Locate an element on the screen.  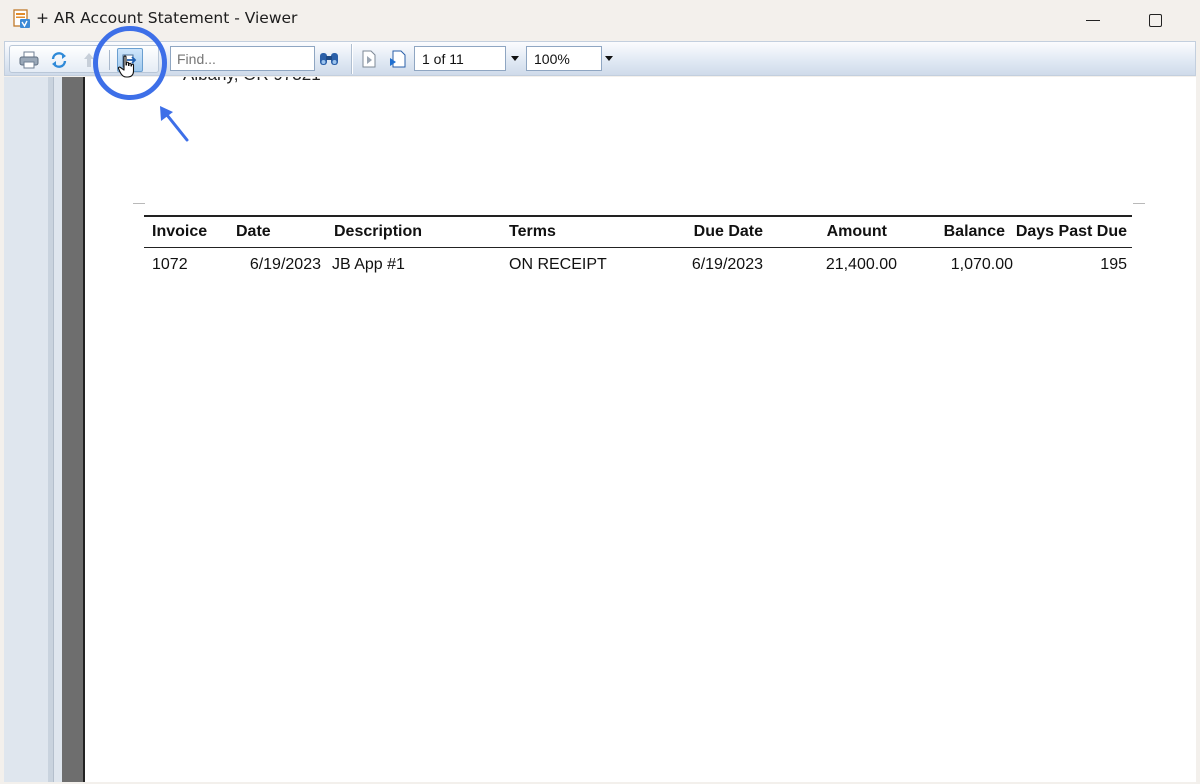
viewer-toolbar: 1 of 11 100% is located at coordinates (600, 58).